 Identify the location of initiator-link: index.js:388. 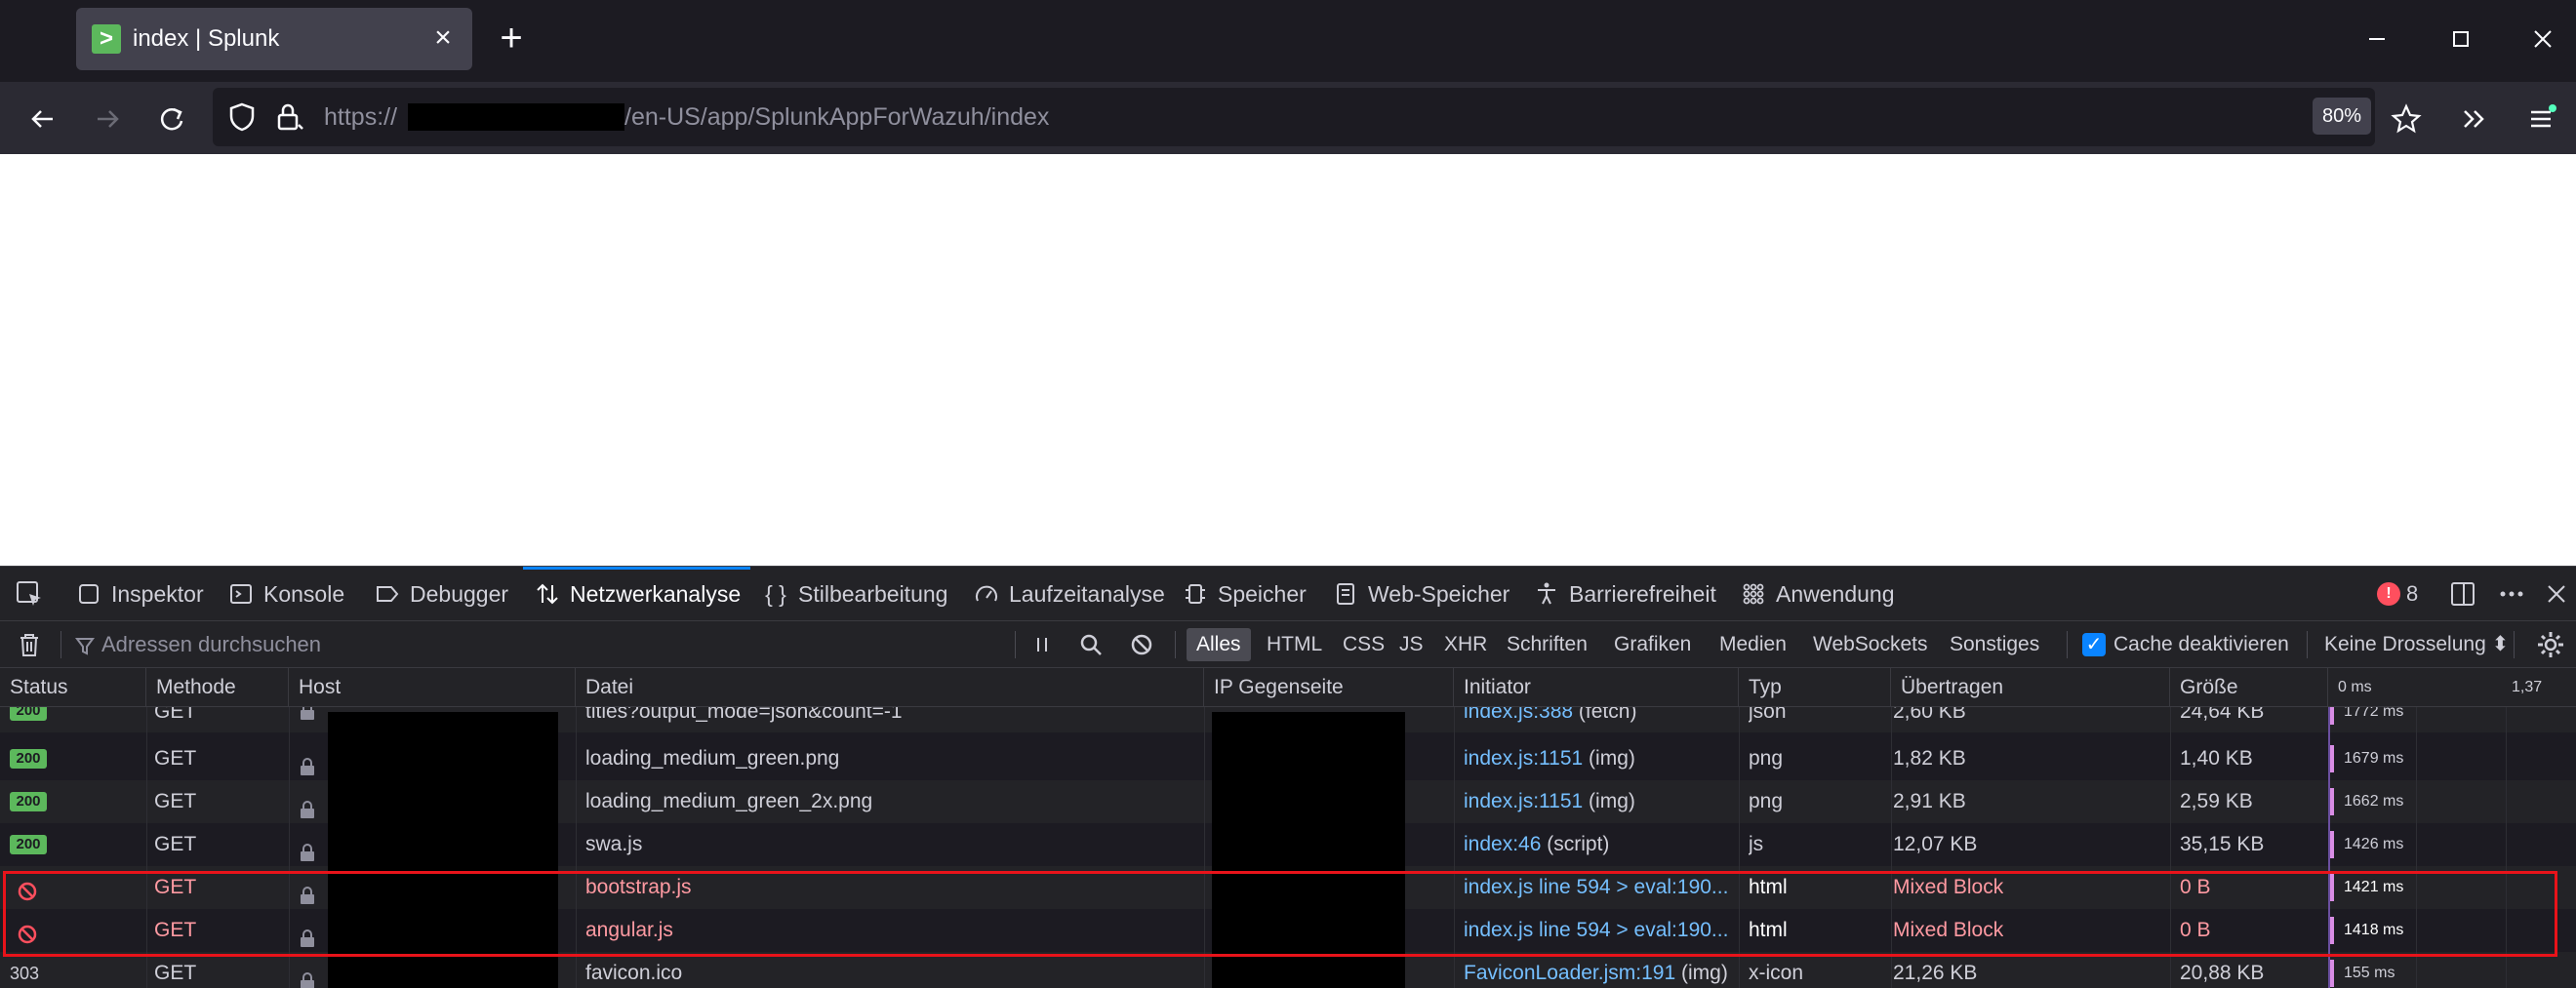
(1518, 715).